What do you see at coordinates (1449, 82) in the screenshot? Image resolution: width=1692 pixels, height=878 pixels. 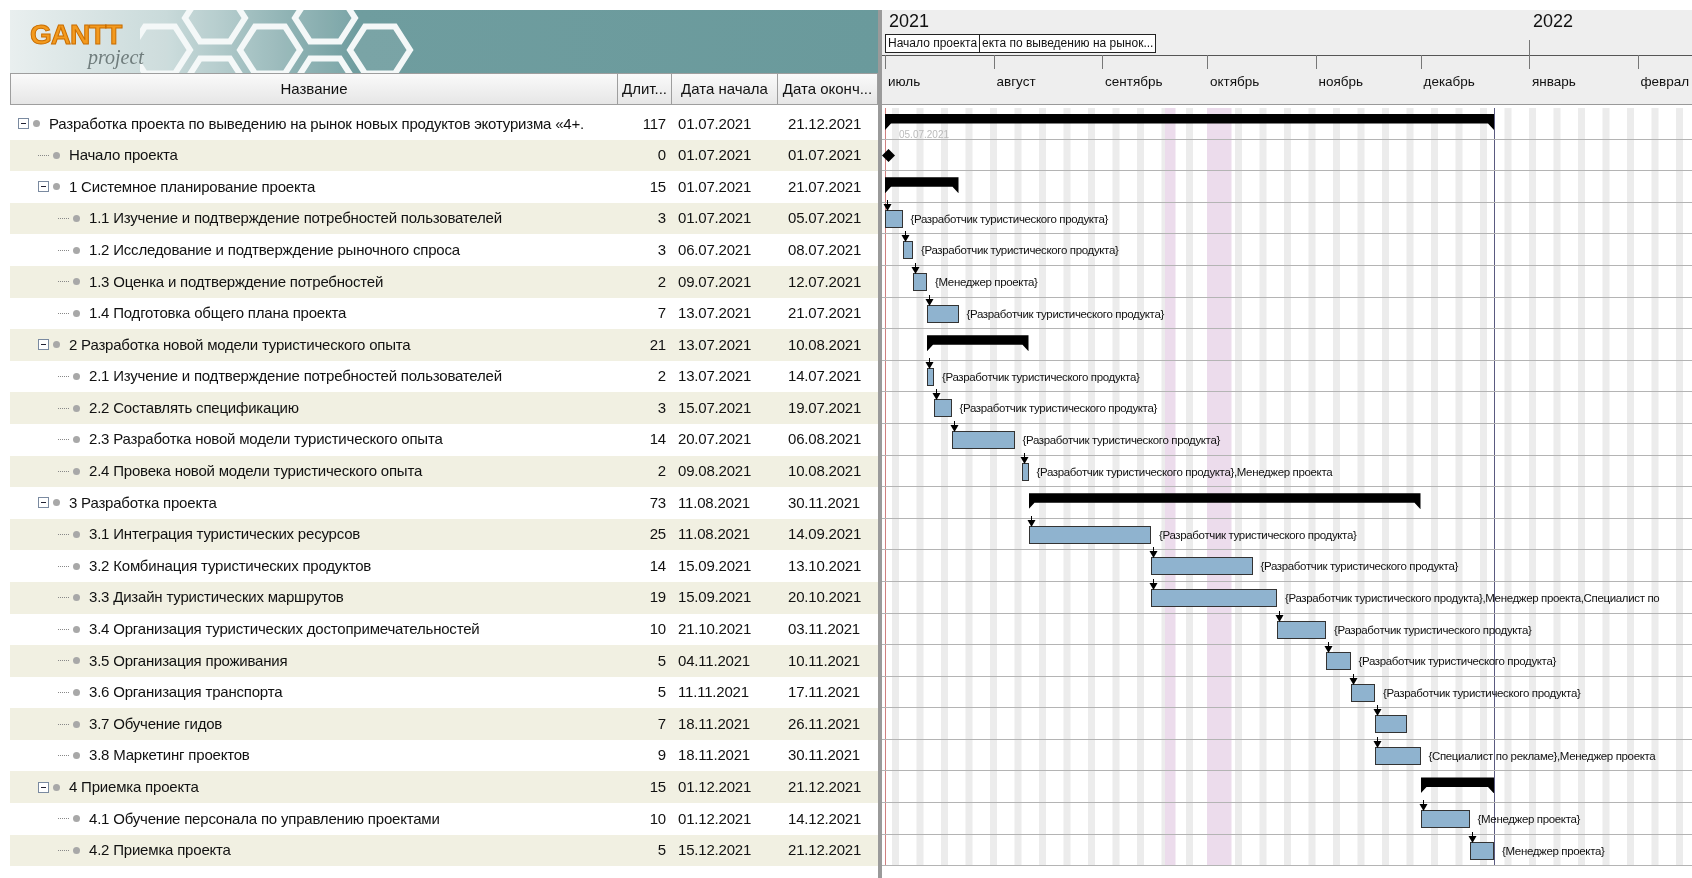 I see `month-label: декабрь` at bounding box center [1449, 82].